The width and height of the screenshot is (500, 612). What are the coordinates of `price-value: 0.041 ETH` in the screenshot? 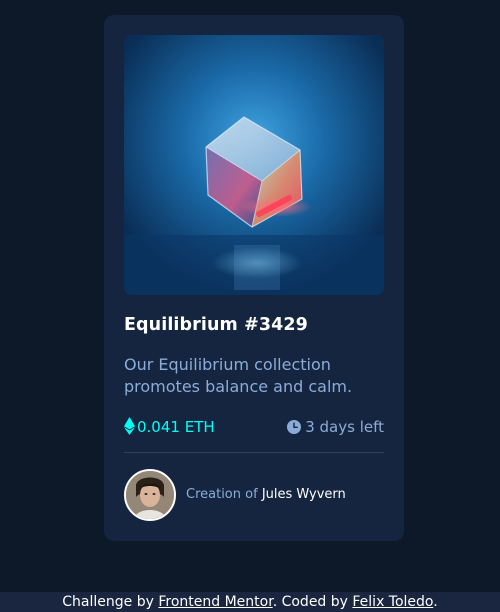 It's located at (176, 427).